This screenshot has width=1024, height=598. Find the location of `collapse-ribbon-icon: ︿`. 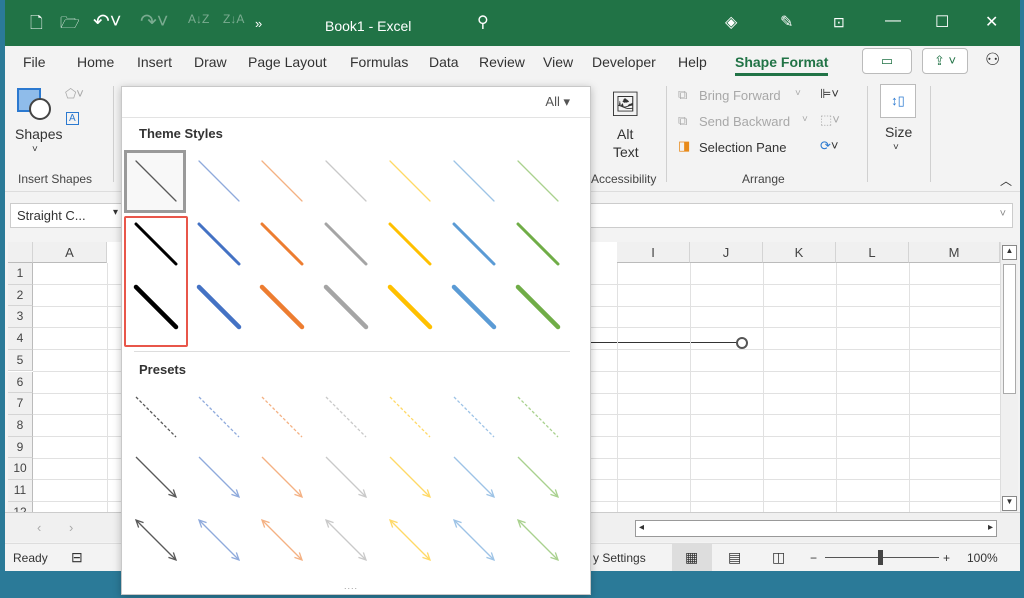

collapse-ribbon-icon: ︿ is located at coordinates (1006, 180).